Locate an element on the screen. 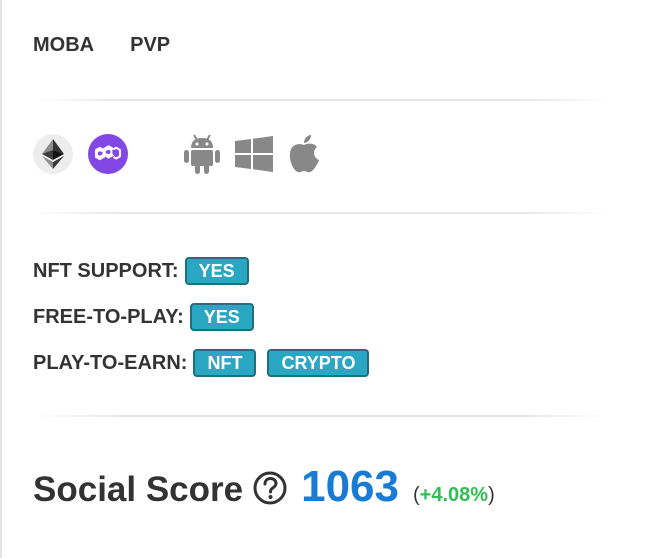 The height and width of the screenshot is (558, 657). question-circle-icon is located at coordinates (270, 490).